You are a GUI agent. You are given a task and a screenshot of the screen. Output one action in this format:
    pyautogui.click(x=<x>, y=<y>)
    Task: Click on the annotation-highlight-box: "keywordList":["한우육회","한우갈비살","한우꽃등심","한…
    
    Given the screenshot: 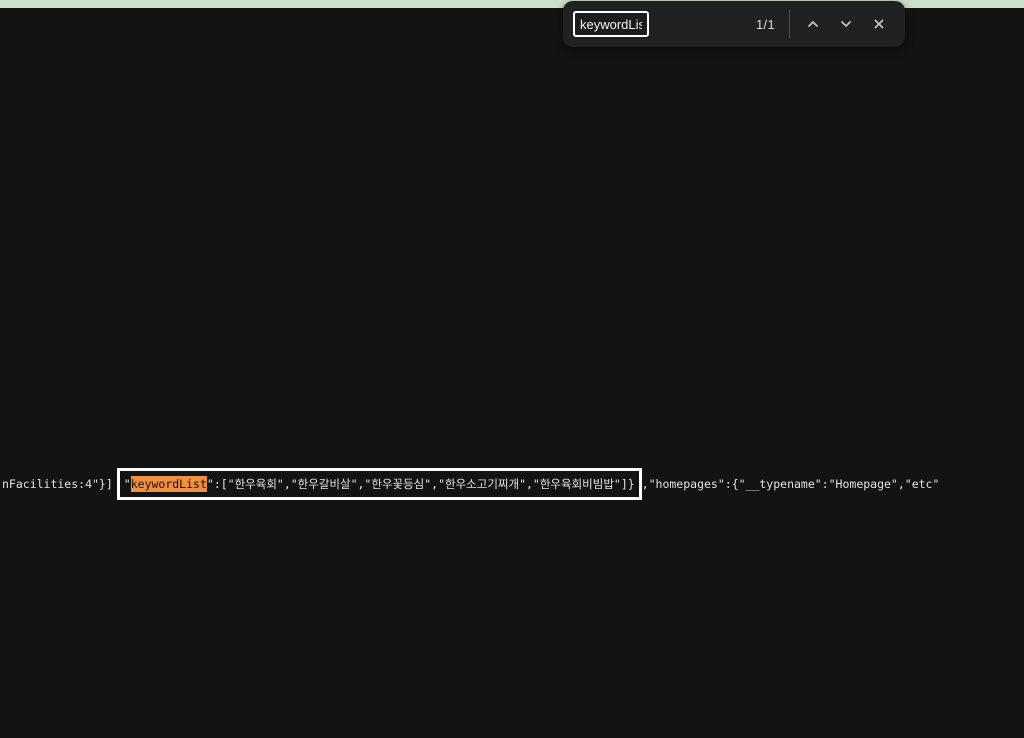 What is the action you would take?
    pyautogui.click(x=379, y=484)
    